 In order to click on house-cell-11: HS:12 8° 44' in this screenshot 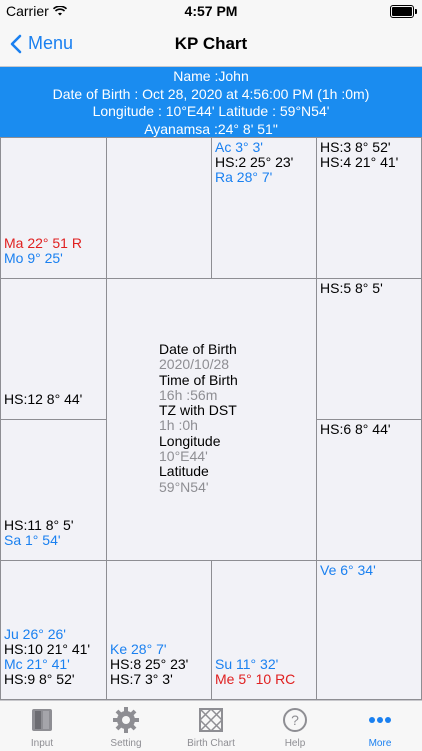, I will do `click(53, 349)`.